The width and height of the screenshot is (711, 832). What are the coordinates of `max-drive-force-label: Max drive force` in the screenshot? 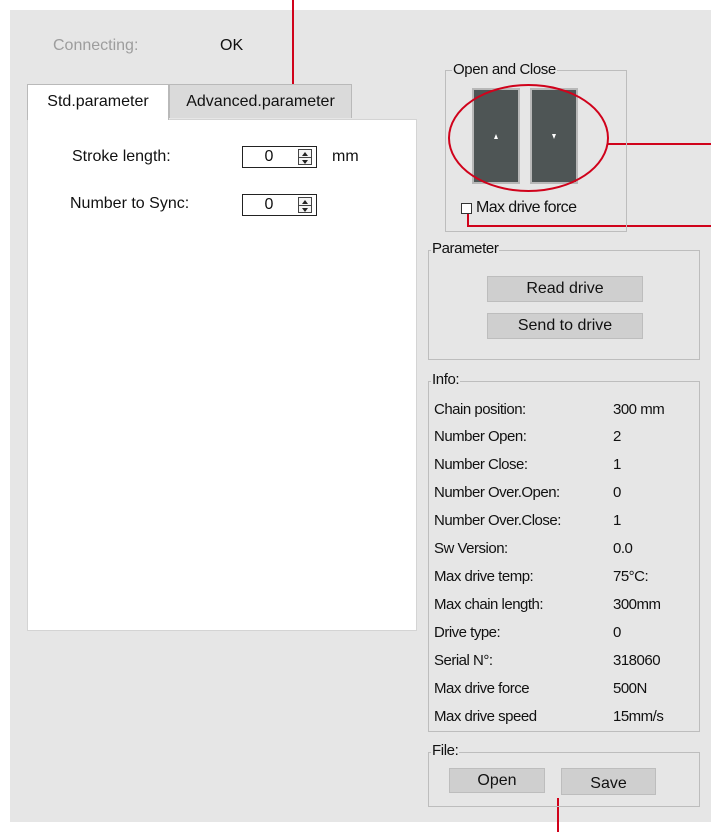 It's located at (526, 207).